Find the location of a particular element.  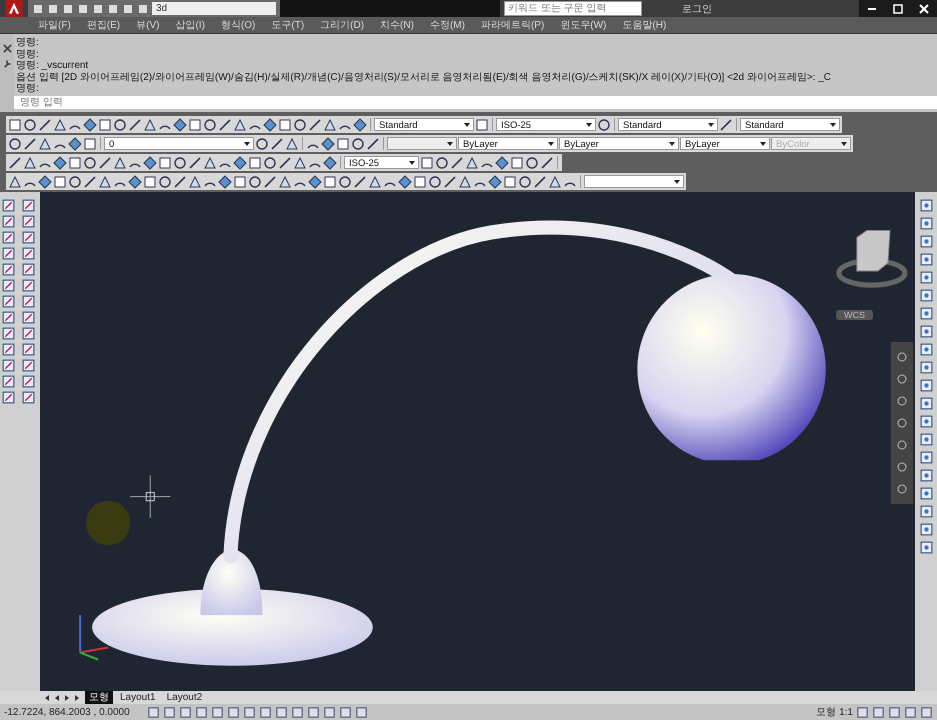

command-history-line: 옵션 입력 [2D 와이어프레임(2)/와이어프레임(W)/숨김(H)/실제(R)/개념(C)/음영처리(S)/모서리로 음영처리됨(E)/회색 음영처리(G)/스케치(SK)/X 레이(X)/기타(O)] <2d 와이어프레임>: _C is located at coordinates (424, 77).